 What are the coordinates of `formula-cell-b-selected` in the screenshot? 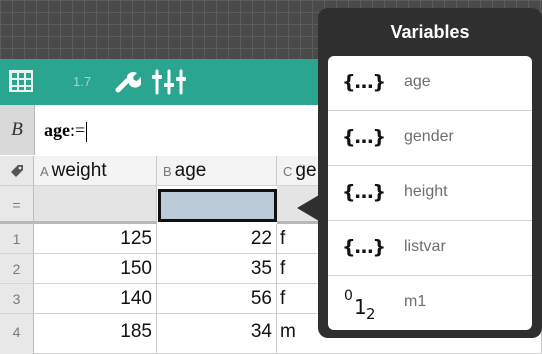 It's located at (217, 205).